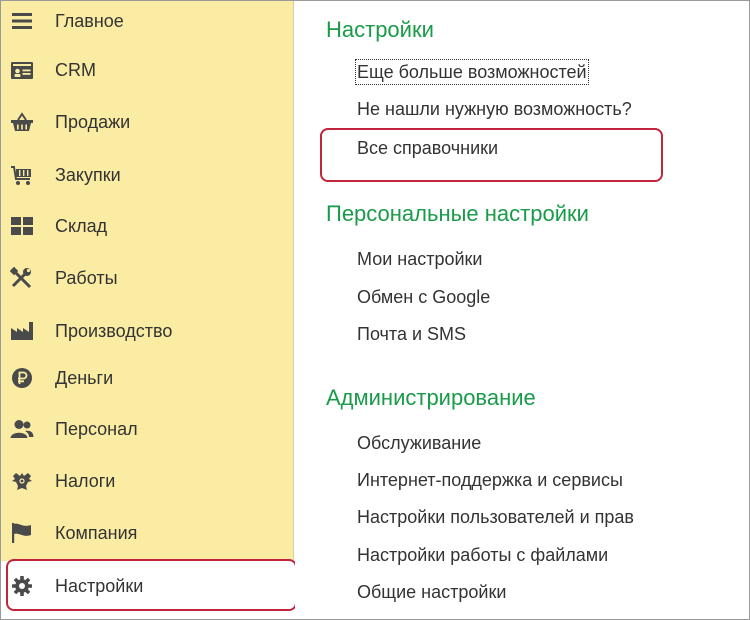 The width and height of the screenshot is (750, 620). I want to click on sidebar-item-label: Склад, so click(81, 226).